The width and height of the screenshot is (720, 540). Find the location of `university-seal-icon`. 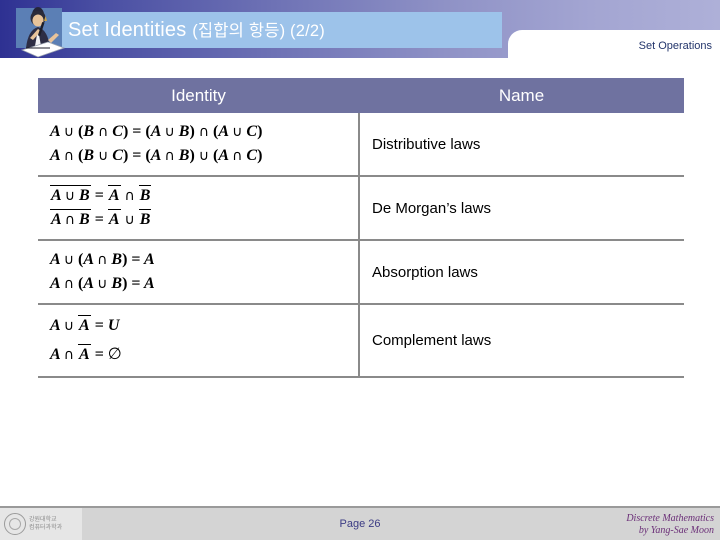

university-seal-icon is located at coordinates (15, 524).